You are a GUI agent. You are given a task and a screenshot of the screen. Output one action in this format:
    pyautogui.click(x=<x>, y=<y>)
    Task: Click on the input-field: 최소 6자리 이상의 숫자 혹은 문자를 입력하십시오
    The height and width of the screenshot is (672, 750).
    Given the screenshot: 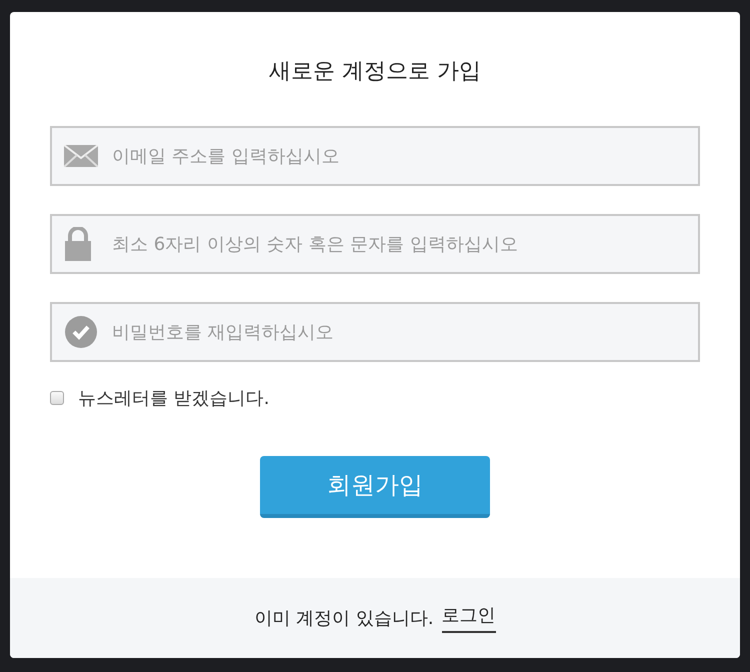 What is the action you would take?
    pyautogui.click(x=375, y=244)
    